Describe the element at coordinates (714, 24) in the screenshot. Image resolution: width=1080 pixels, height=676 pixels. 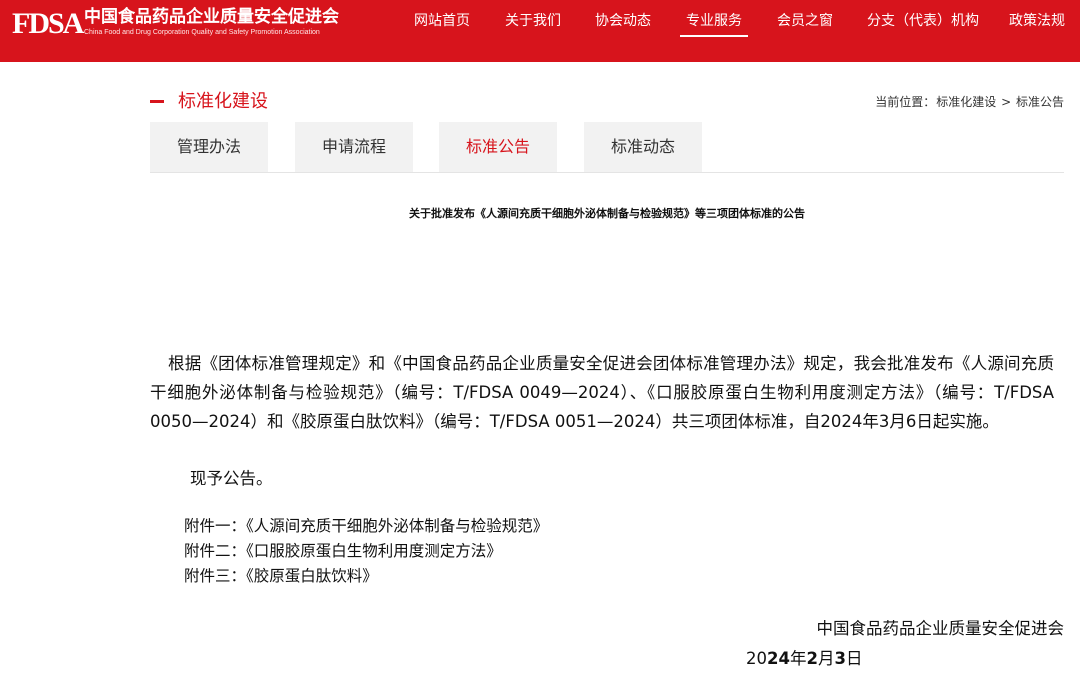
I see `nav-item-services: 专业服务` at that location.